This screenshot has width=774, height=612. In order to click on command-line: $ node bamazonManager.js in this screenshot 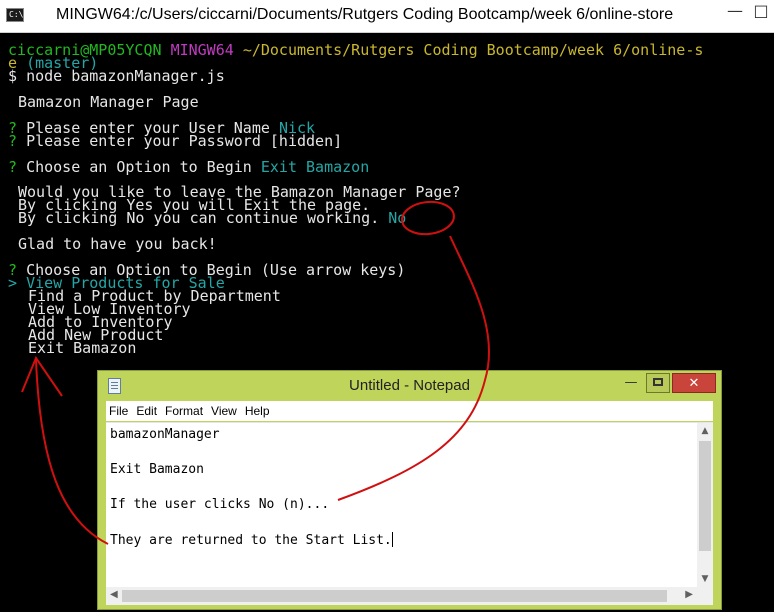, I will do `click(116, 76)`.